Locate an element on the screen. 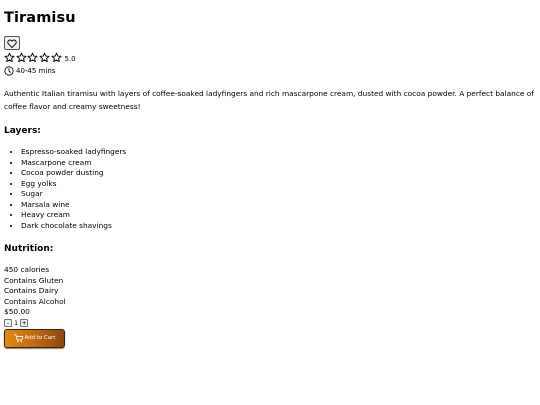  nutrition-item: Contains Alcohol is located at coordinates (35, 301).